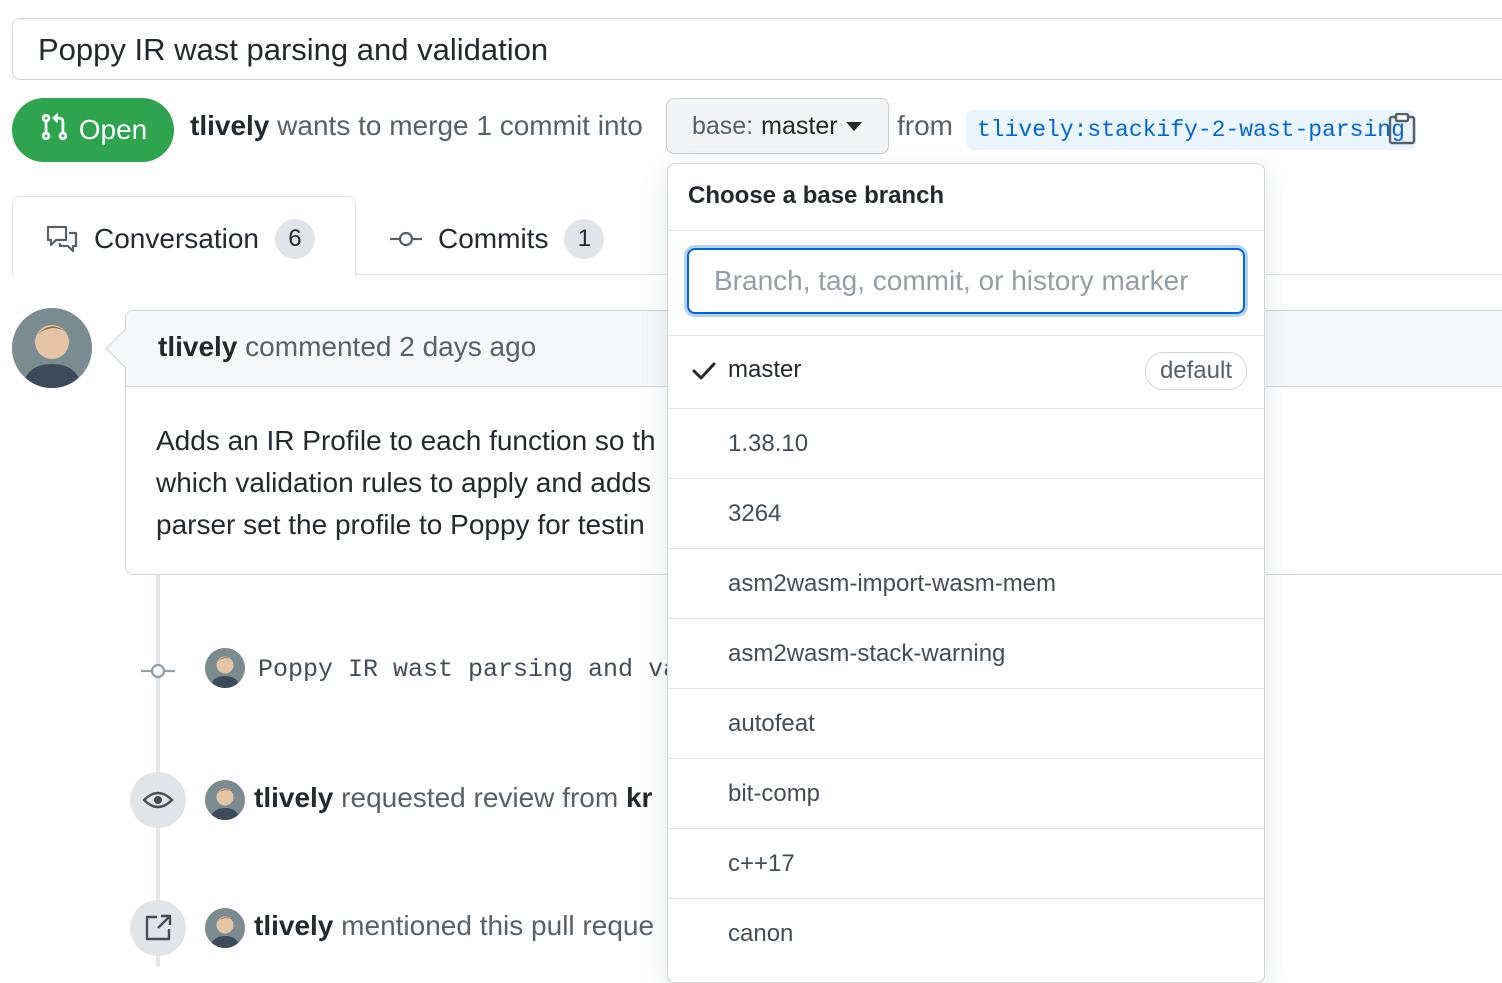  I want to click on clipboard-icon, so click(1402, 128).